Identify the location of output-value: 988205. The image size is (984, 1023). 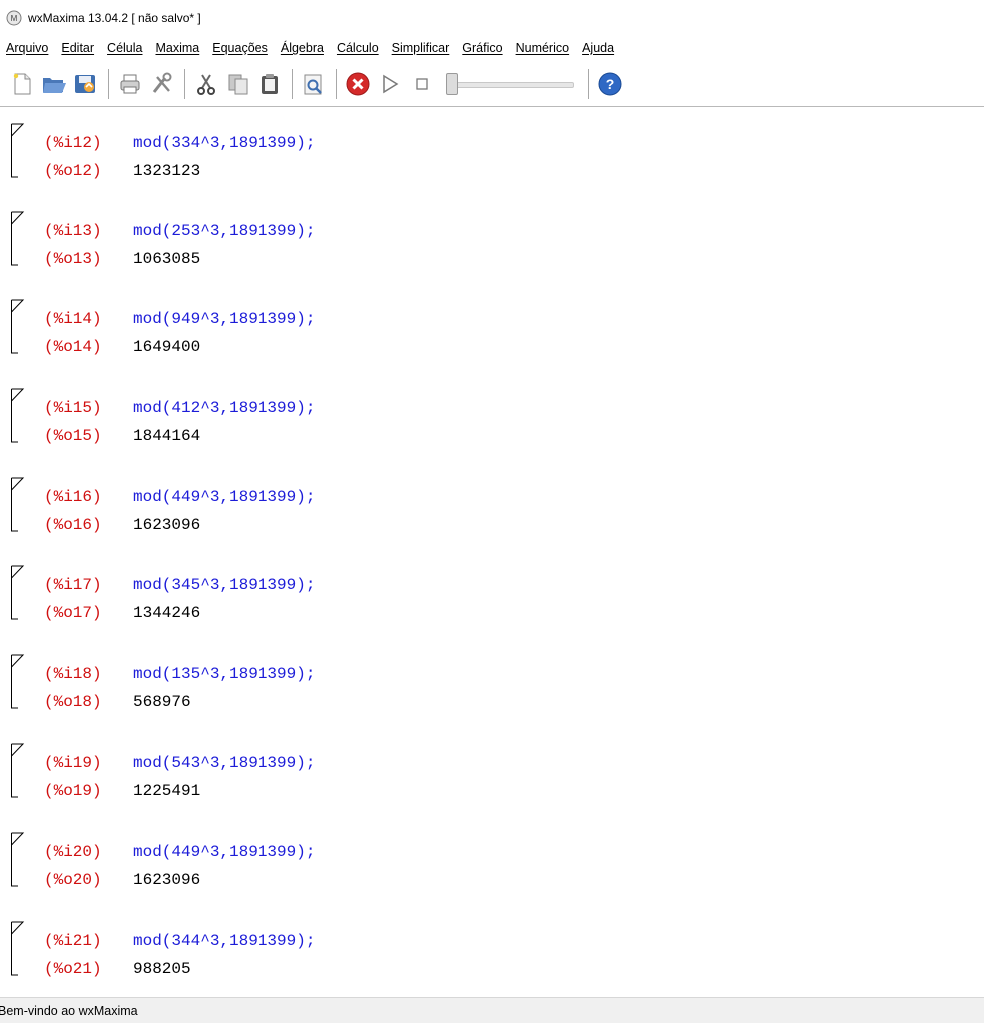
(162, 969).